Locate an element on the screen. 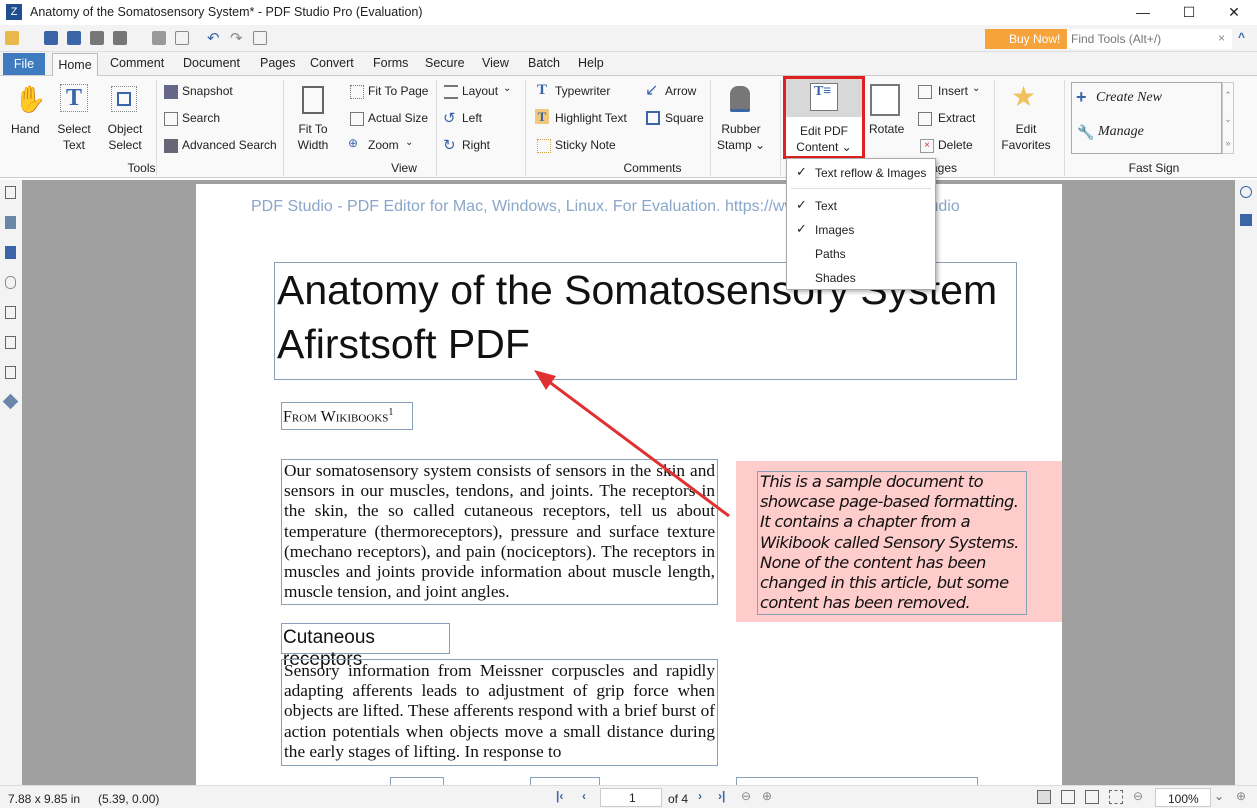 This screenshot has height=808, width=1257. last-page-icon: ›| is located at coordinates (721, 796).